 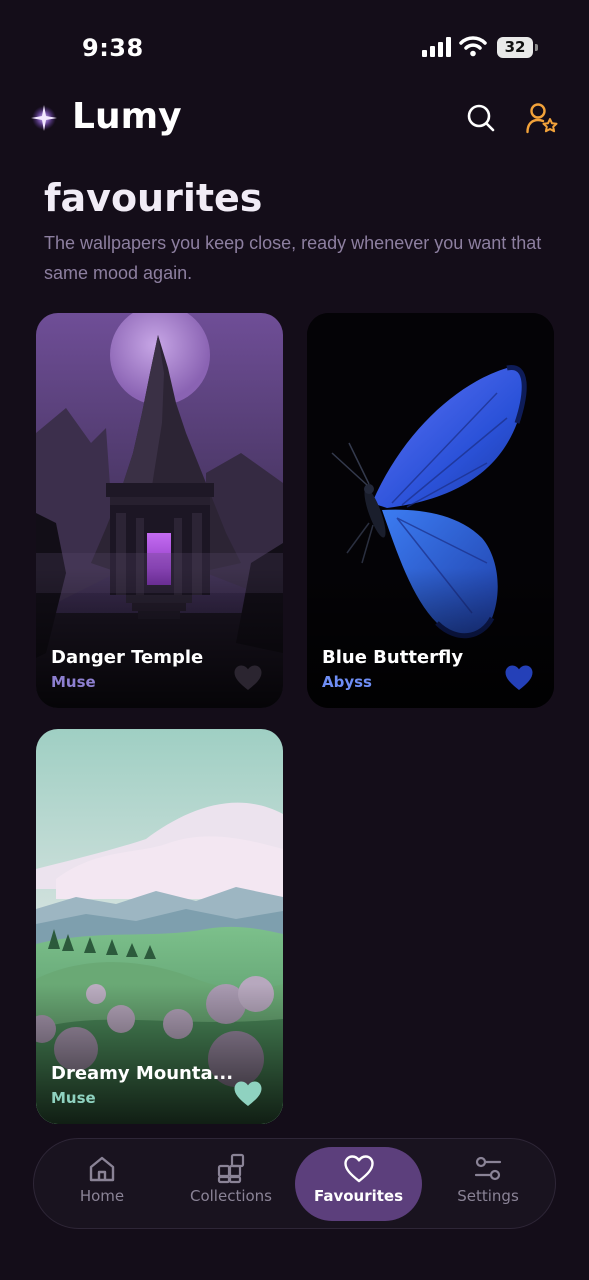 I want to click on sliders-icon, so click(x=488, y=1168).